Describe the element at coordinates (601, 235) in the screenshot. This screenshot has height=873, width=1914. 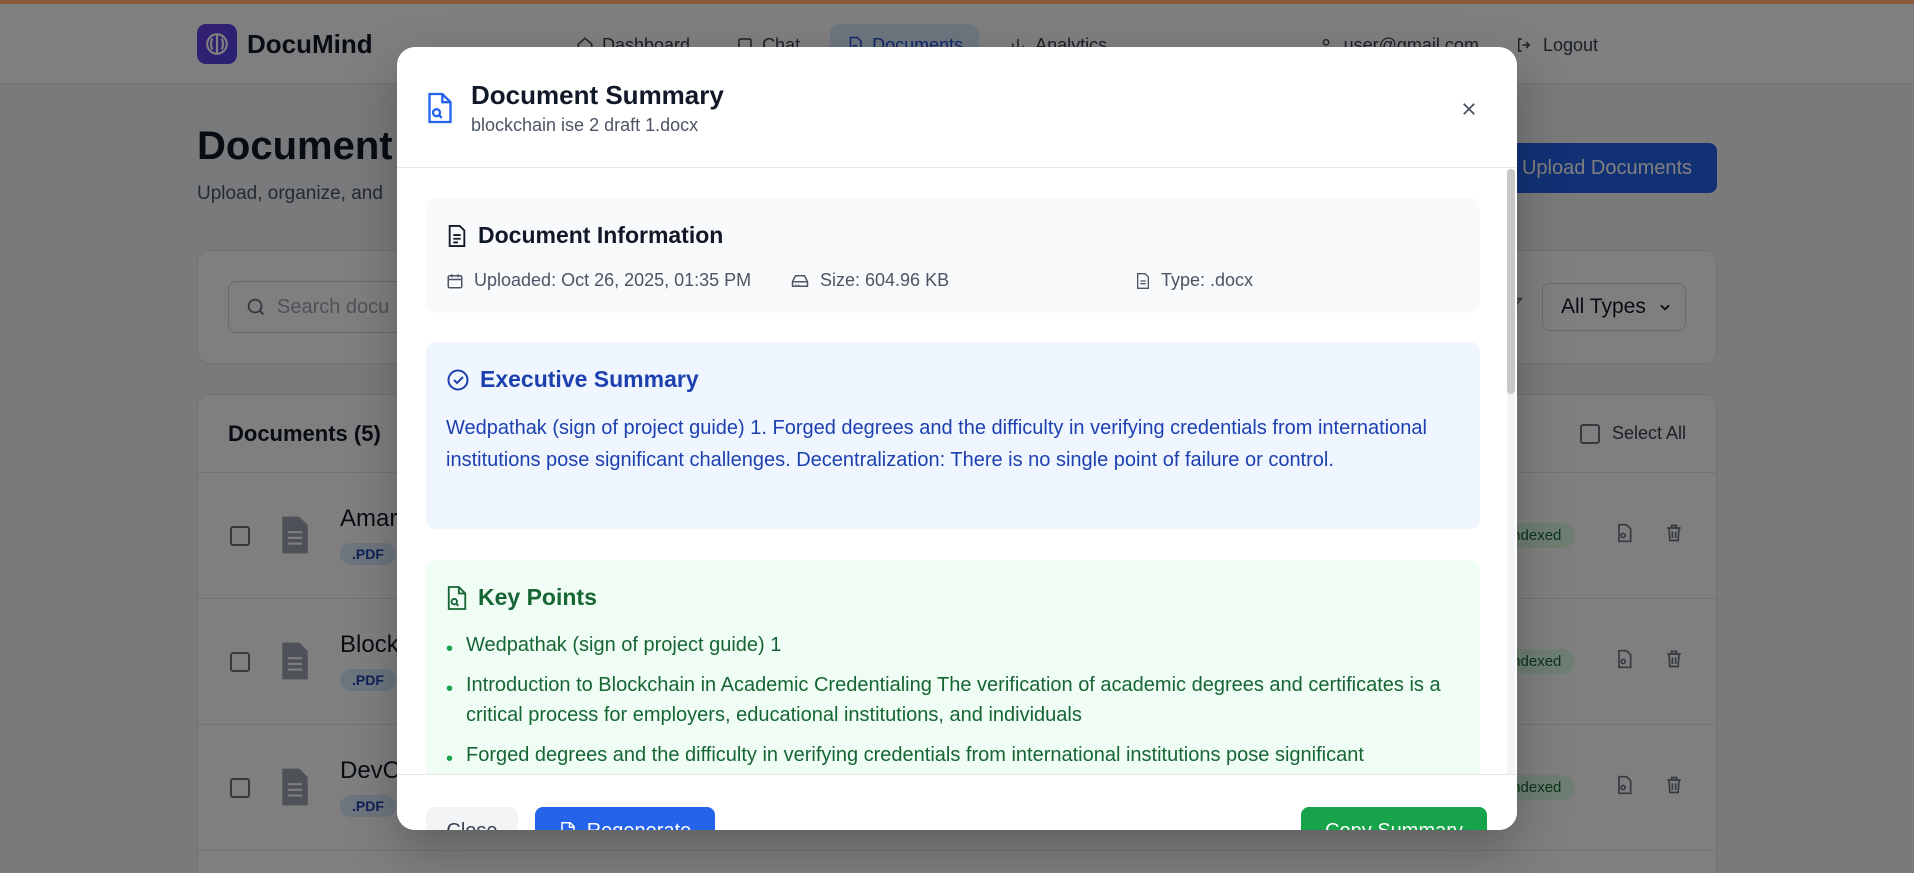
I see `document-information-label: Document Information` at that location.